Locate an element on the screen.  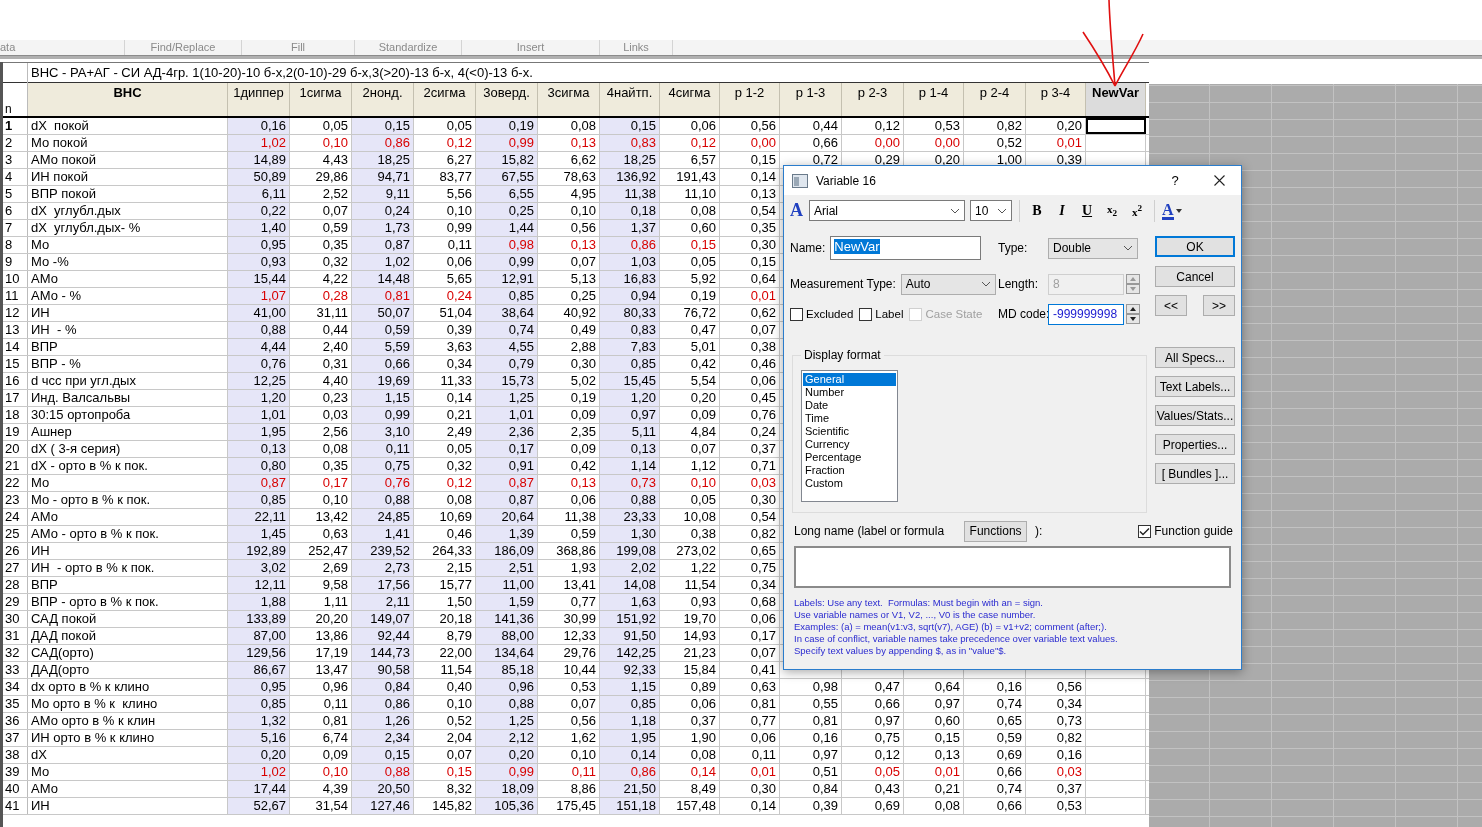
font-select: Arial is located at coordinates (887, 210).